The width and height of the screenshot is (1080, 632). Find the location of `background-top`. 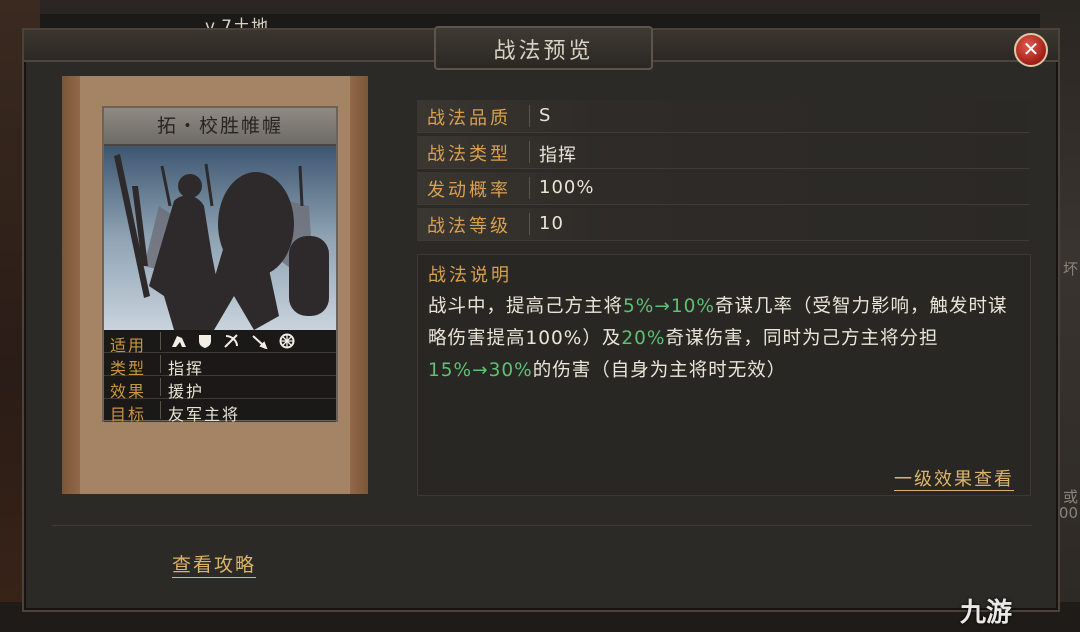

background-top is located at coordinates (540, 7).